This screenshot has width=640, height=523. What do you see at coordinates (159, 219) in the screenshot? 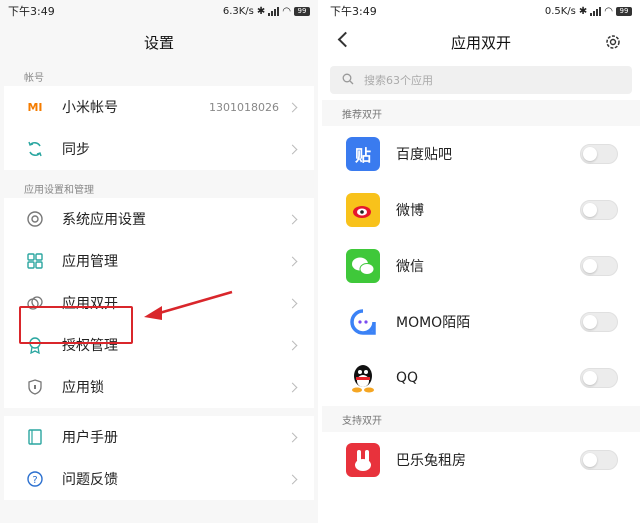
I see `settings-item-system-apps: 系统应用设置` at bounding box center [159, 219].